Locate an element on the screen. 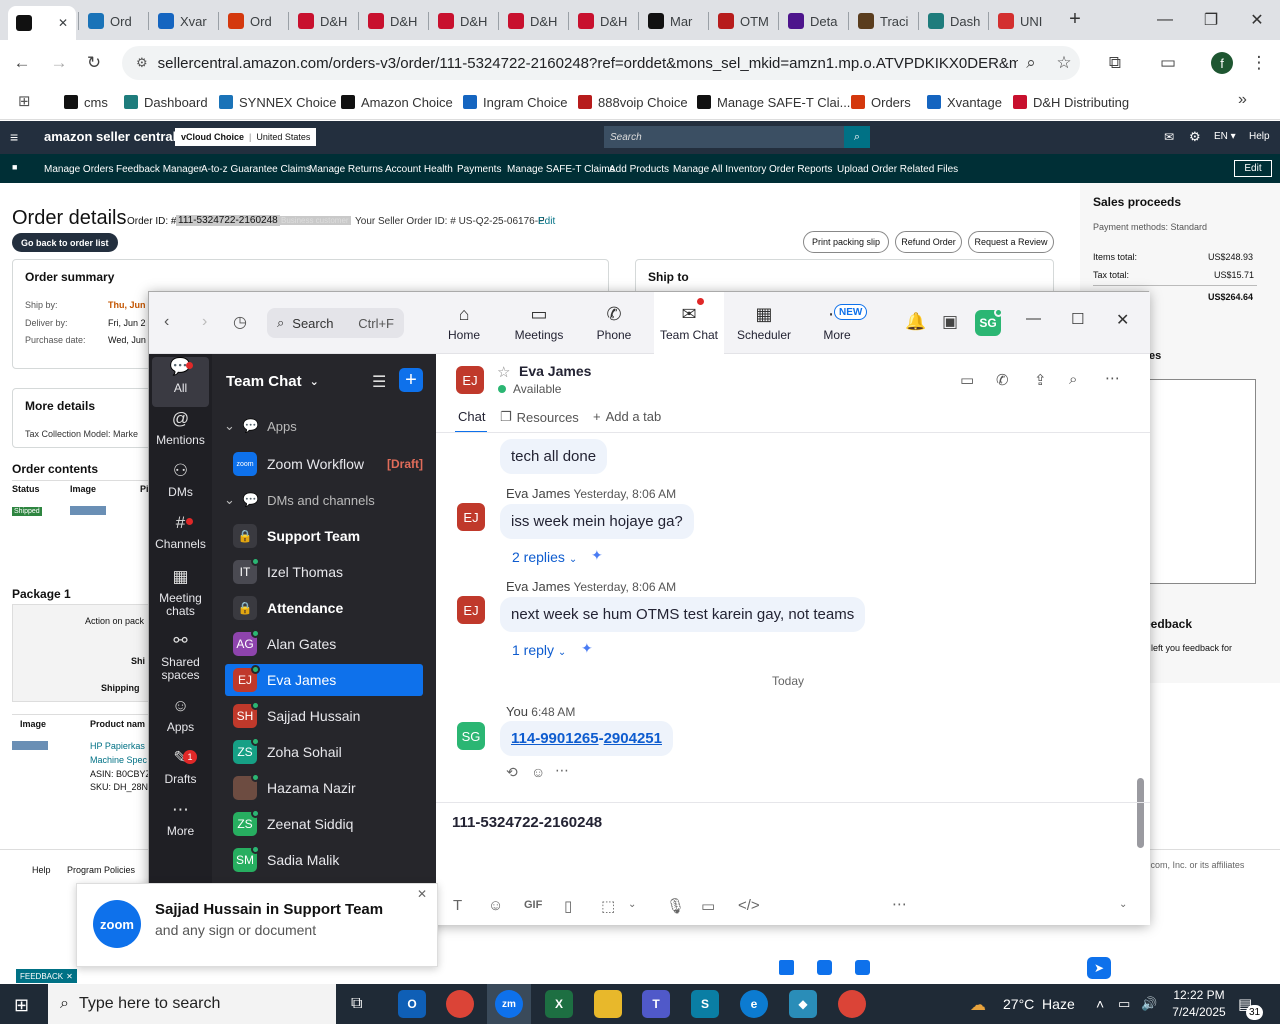 The image size is (1280, 1024). zoom-workflow-item: zoom Zoom Workflow [Draft] is located at coordinates (328, 464).